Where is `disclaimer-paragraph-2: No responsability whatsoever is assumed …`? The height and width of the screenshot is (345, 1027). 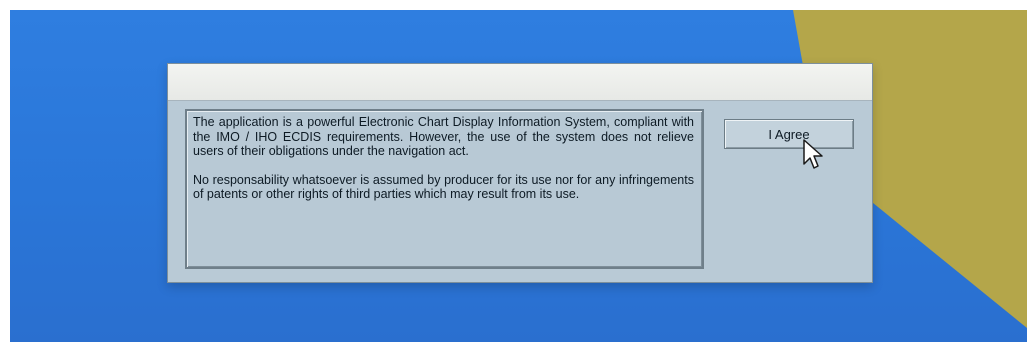
disclaimer-paragraph-2: No responsability whatsoever is assumed … is located at coordinates (443, 187).